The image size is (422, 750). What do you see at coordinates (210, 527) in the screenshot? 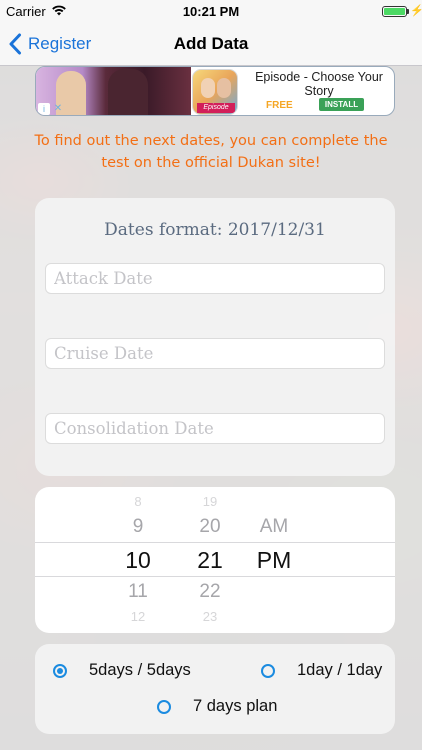
I see `picker-minute-option: 20` at bounding box center [210, 527].